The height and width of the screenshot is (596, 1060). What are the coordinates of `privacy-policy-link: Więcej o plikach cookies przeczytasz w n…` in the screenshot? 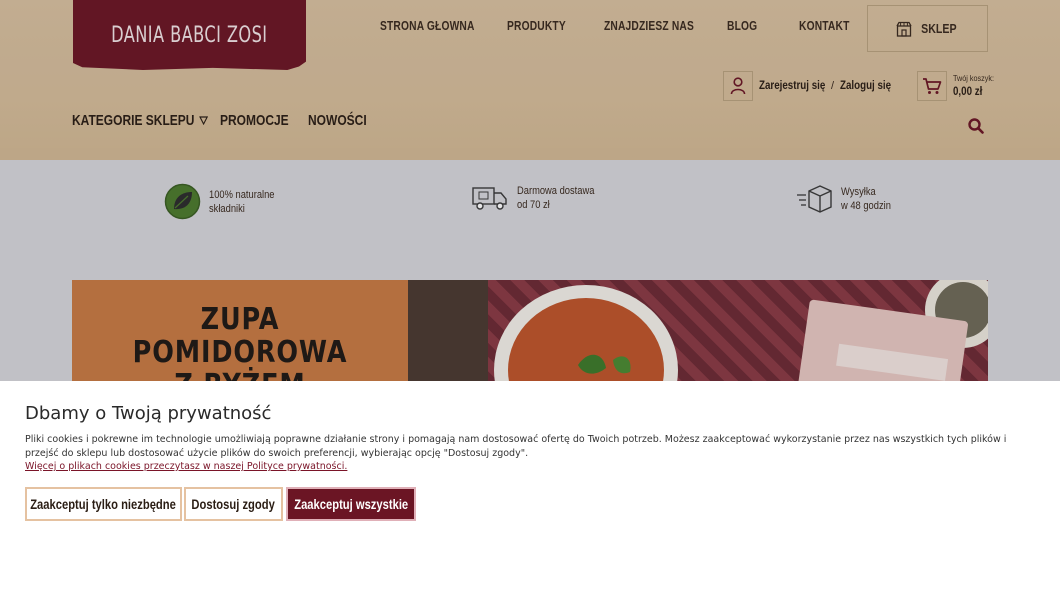 It's located at (186, 466).